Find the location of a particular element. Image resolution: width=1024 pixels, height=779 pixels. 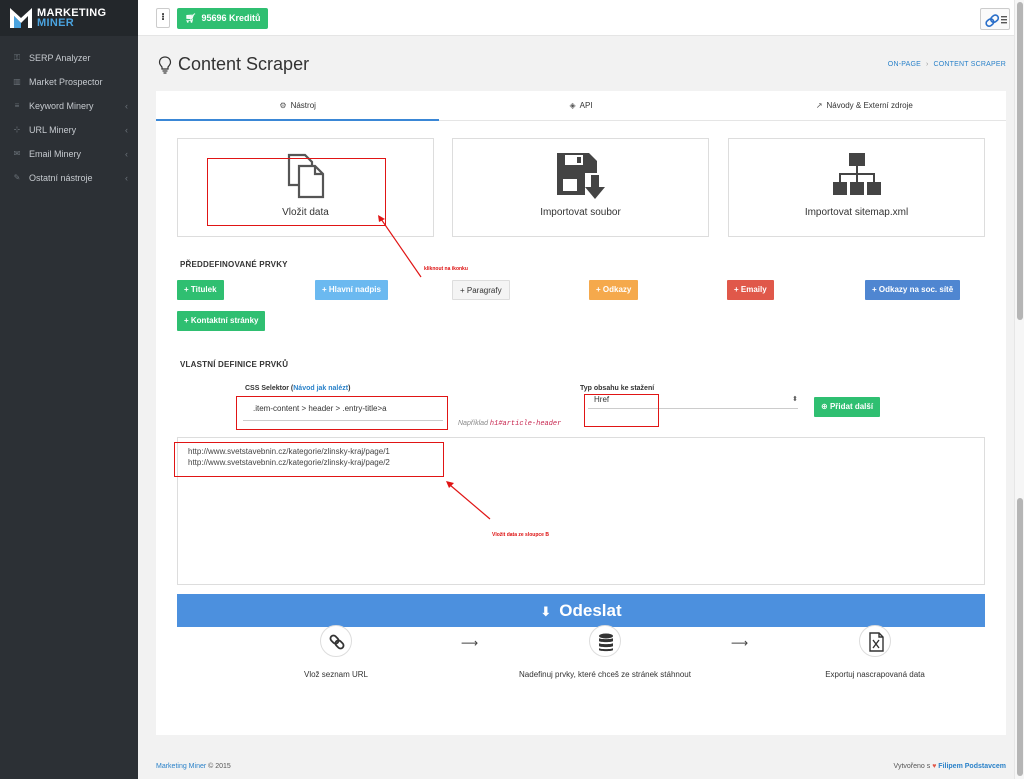

link-settings-icon is located at coordinates (996, 21).